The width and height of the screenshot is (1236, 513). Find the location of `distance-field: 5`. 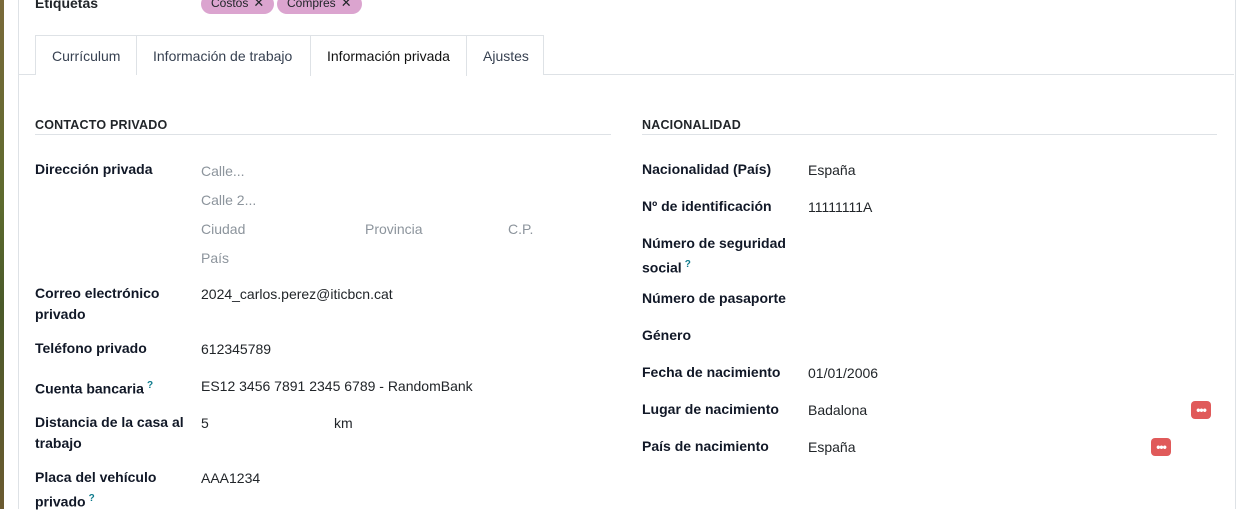

distance-field: 5 is located at coordinates (205, 423).